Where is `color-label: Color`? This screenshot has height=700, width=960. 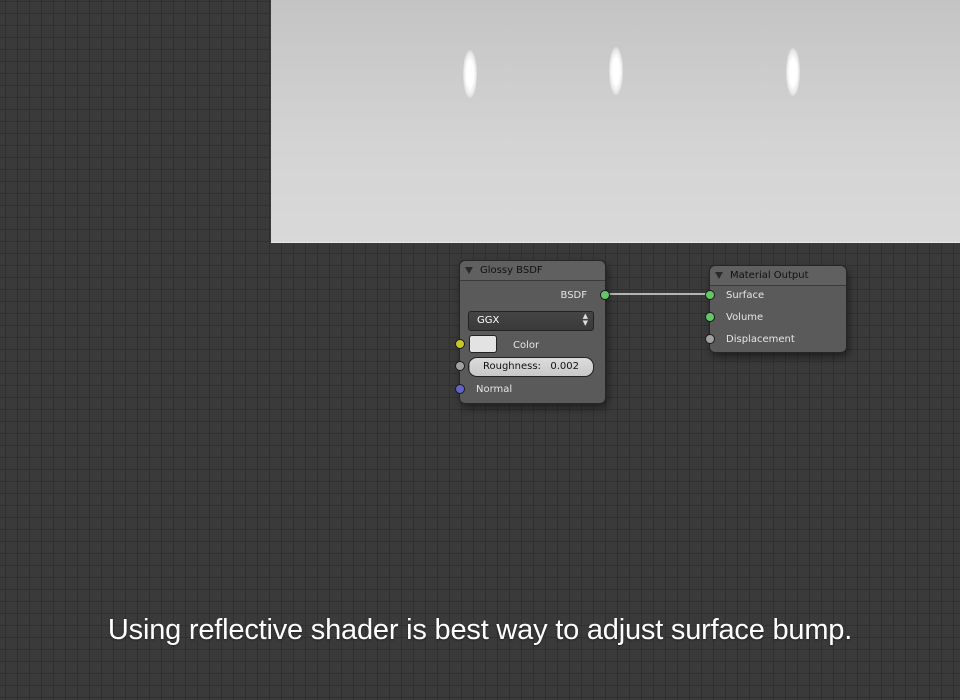 color-label: Color is located at coordinates (526, 345).